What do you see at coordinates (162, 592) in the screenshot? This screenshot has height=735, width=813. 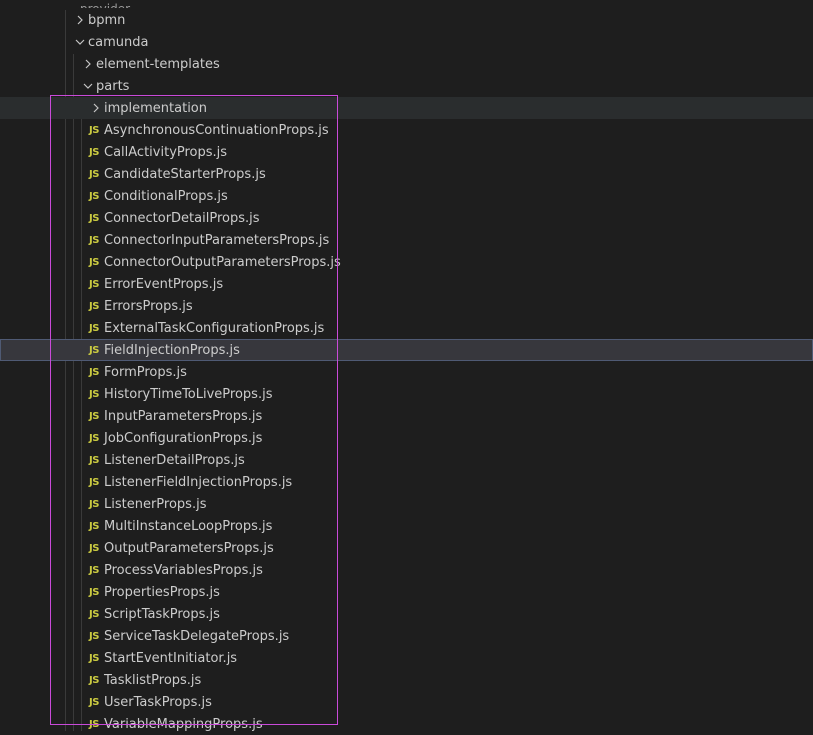 I see `file-label: PropertiesProps.js` at bounding box center [162, 592].